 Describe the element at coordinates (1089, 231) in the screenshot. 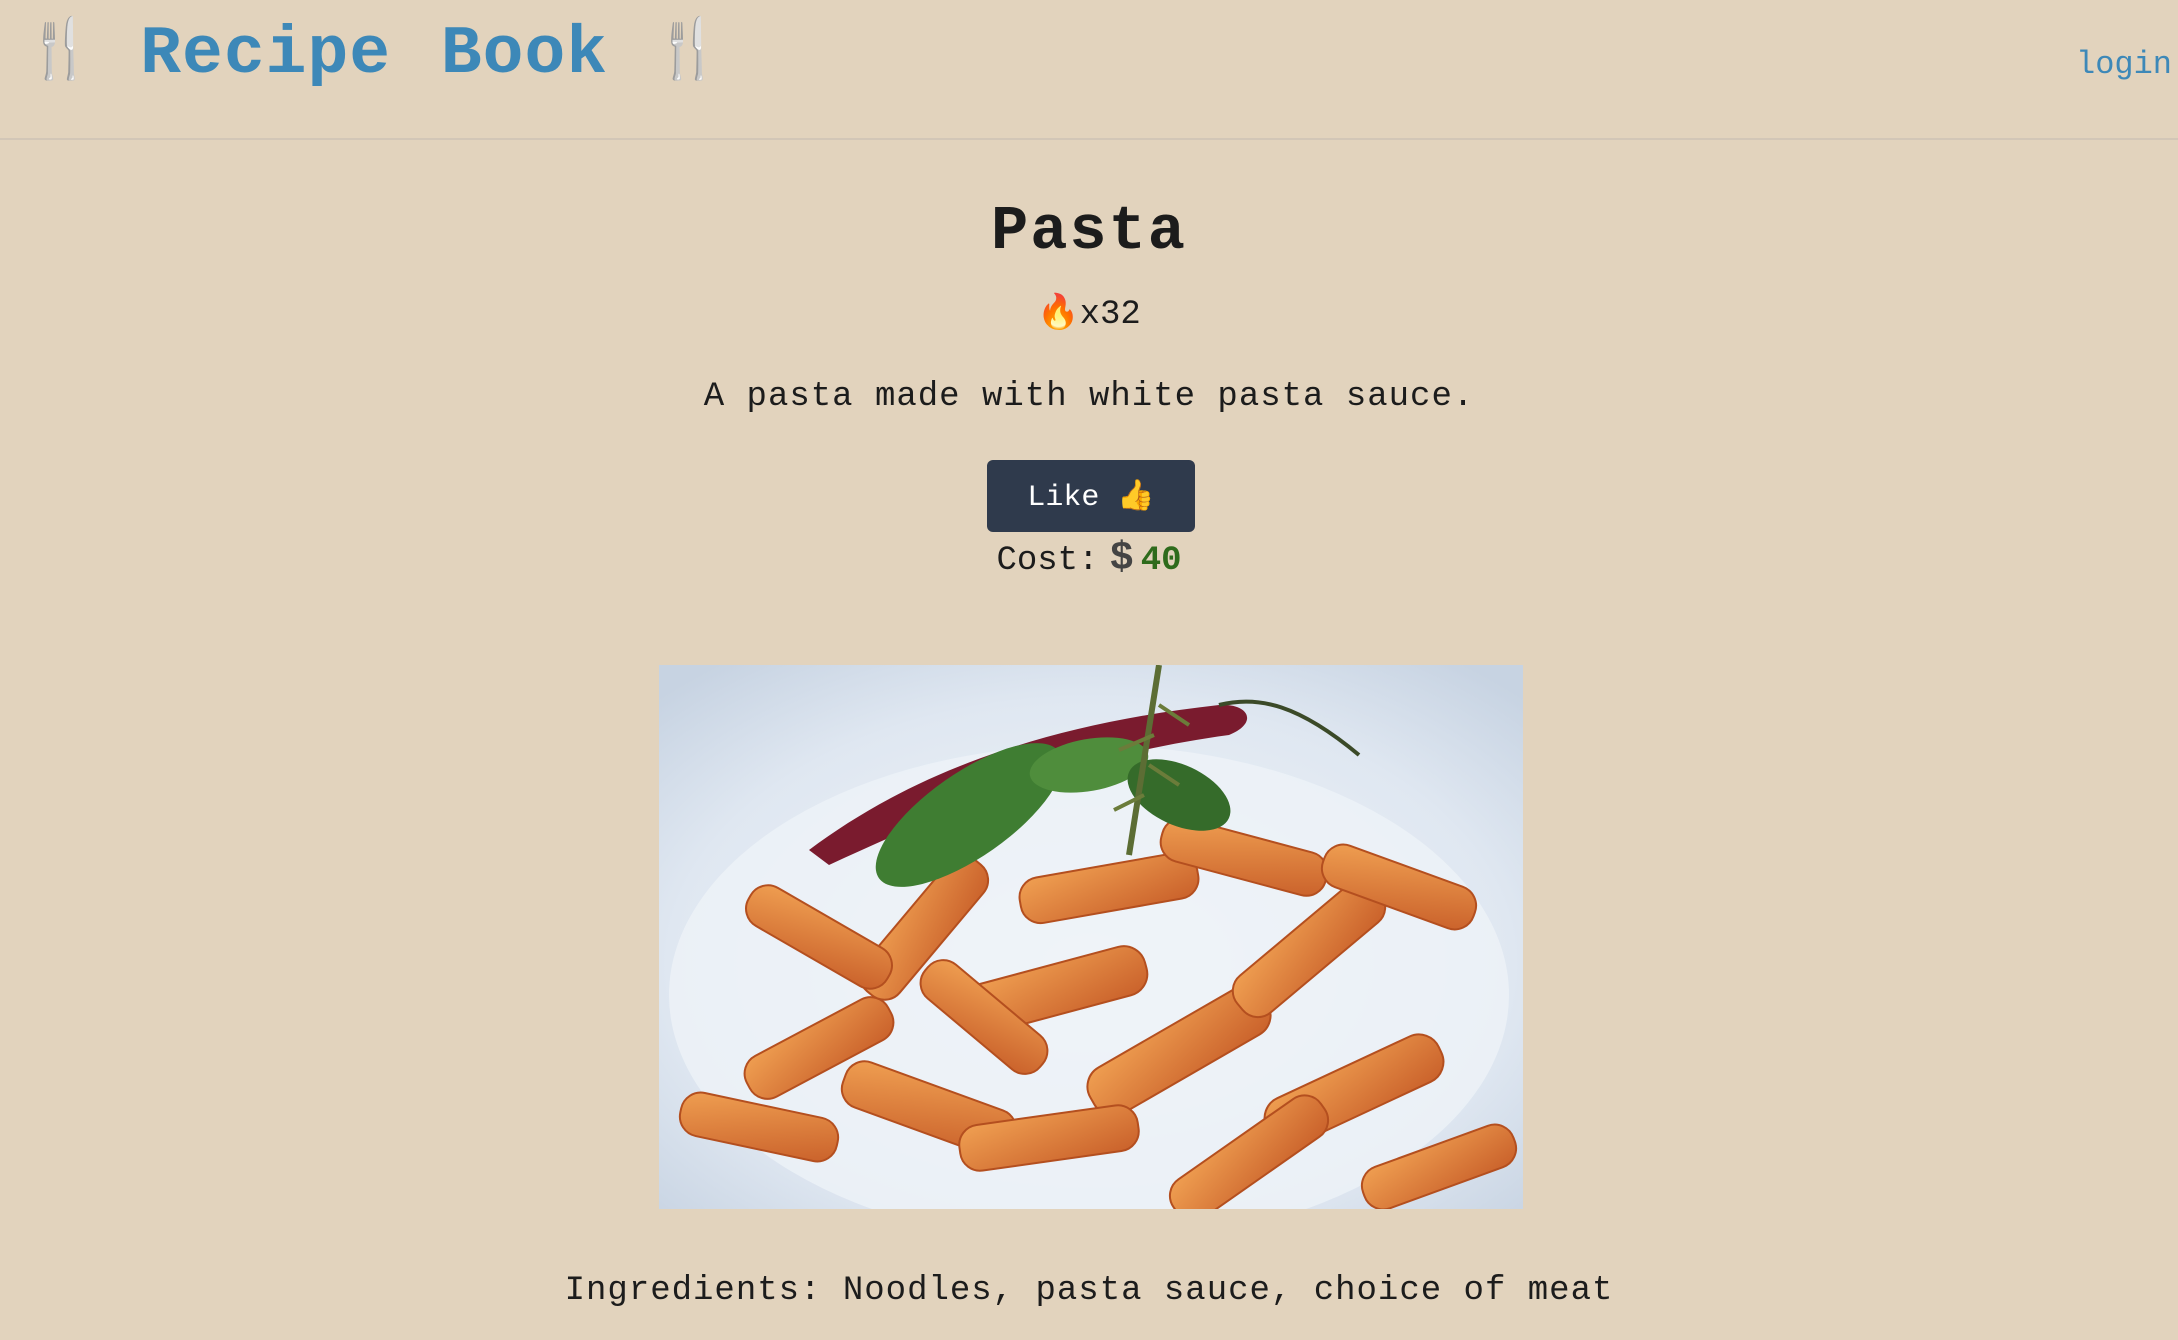

I see `recipe-title: Pasta` at that location.